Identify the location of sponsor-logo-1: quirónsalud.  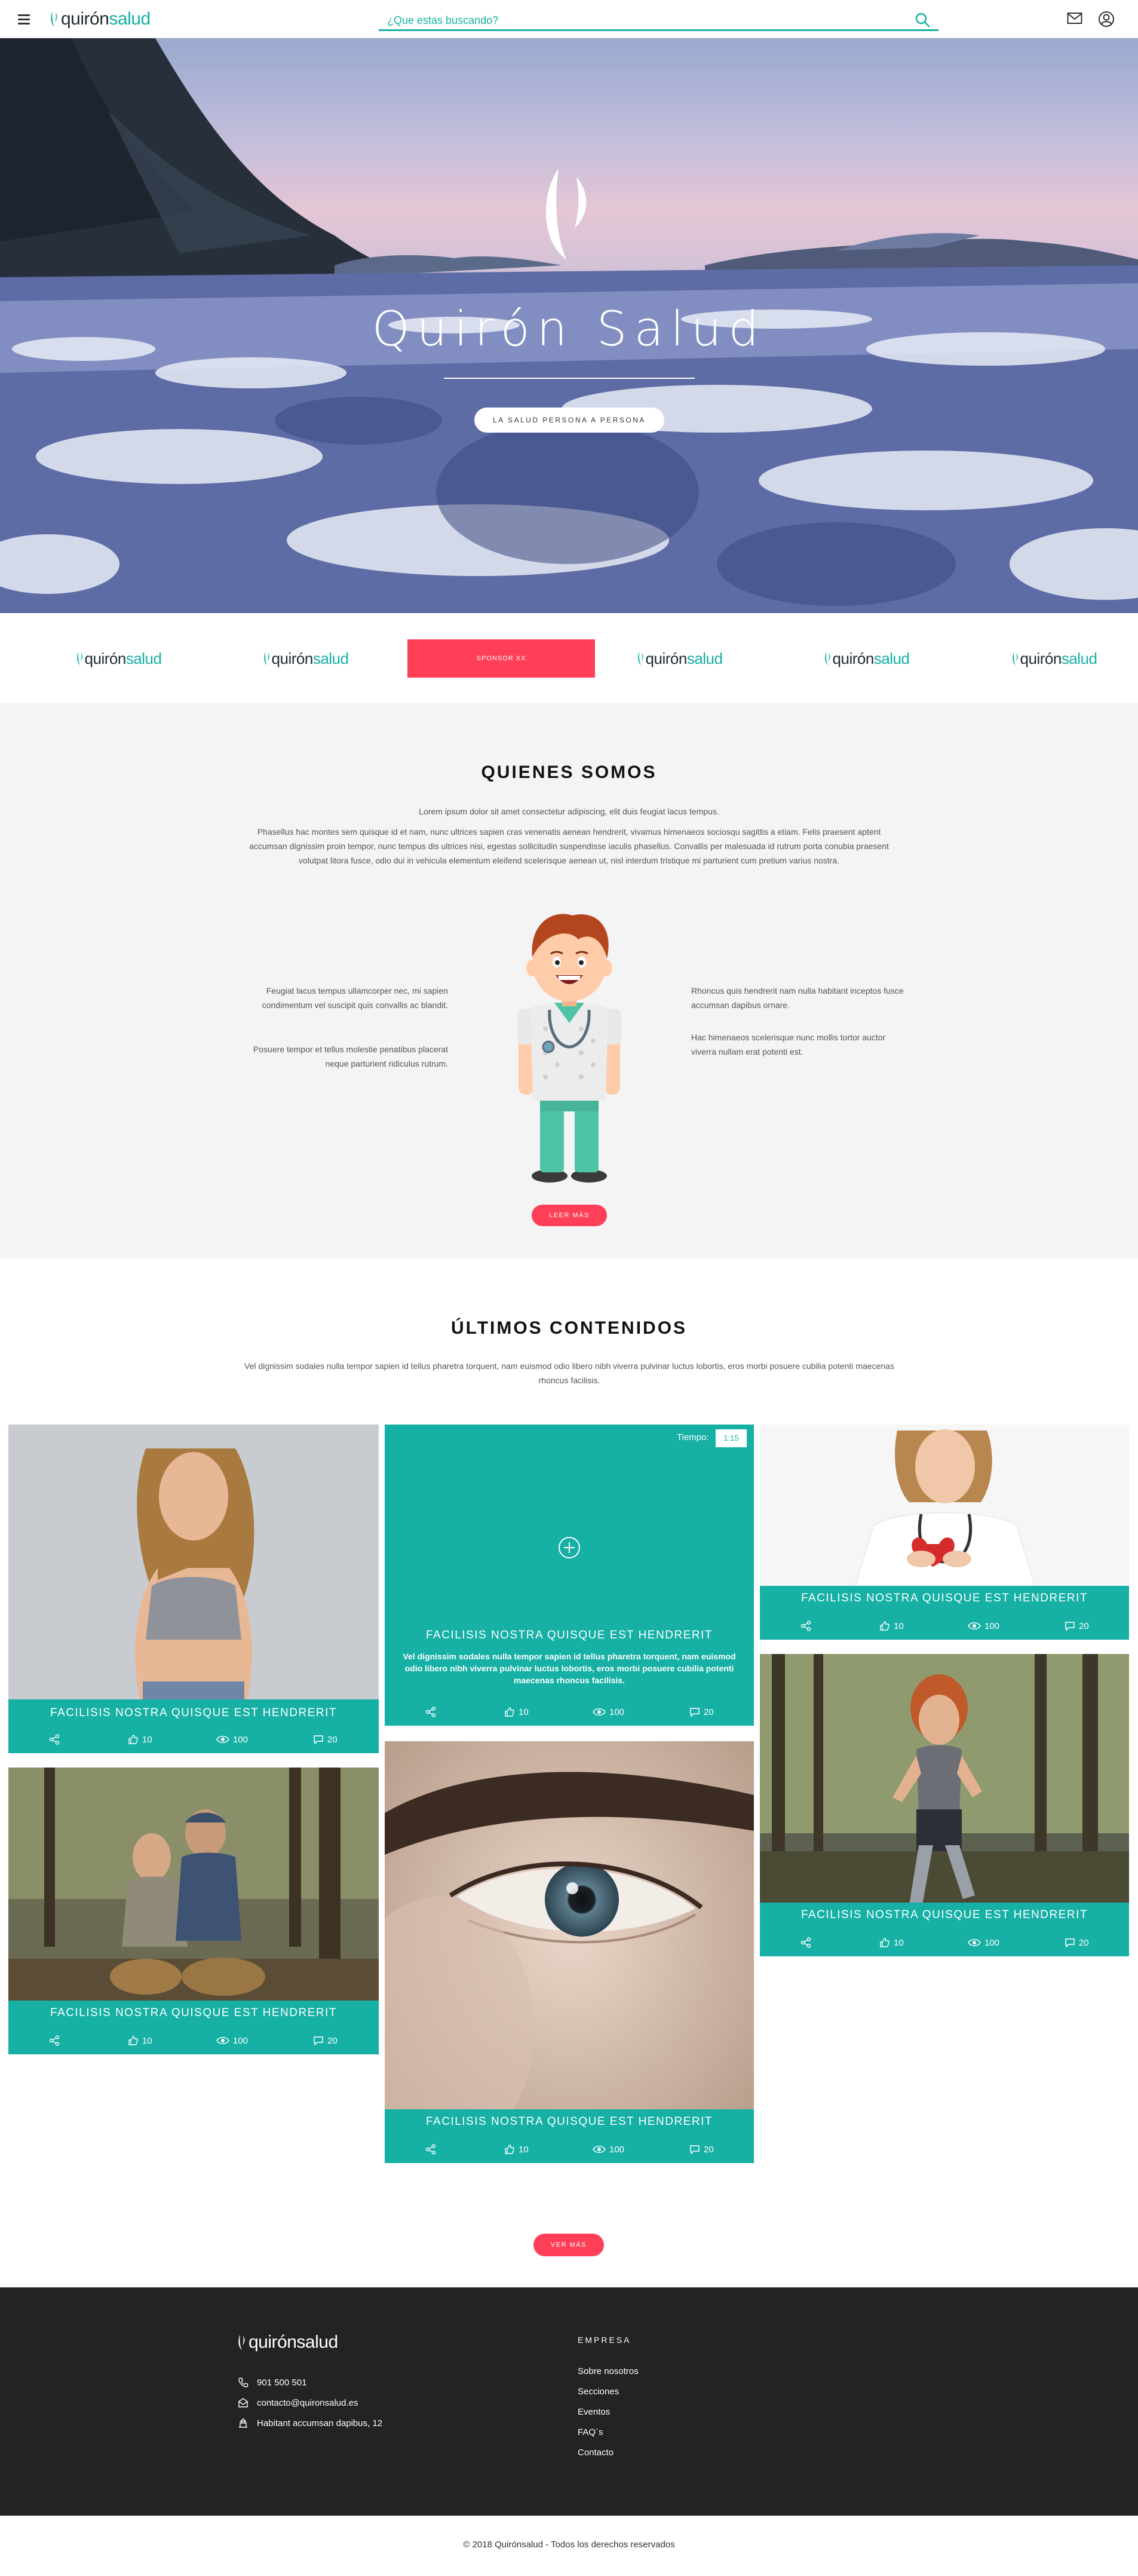
(119, 658).